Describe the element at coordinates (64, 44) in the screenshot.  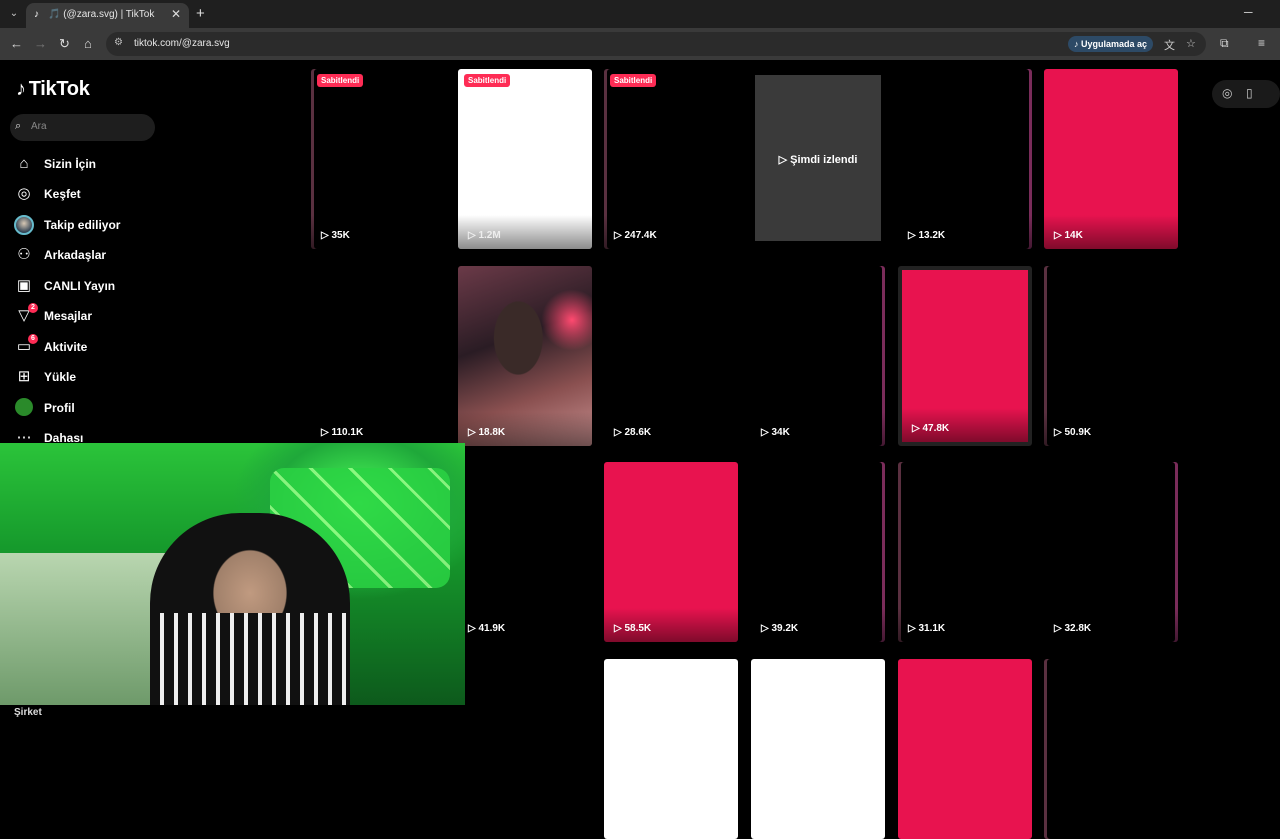
I see `reload-button: ↻` at that location.